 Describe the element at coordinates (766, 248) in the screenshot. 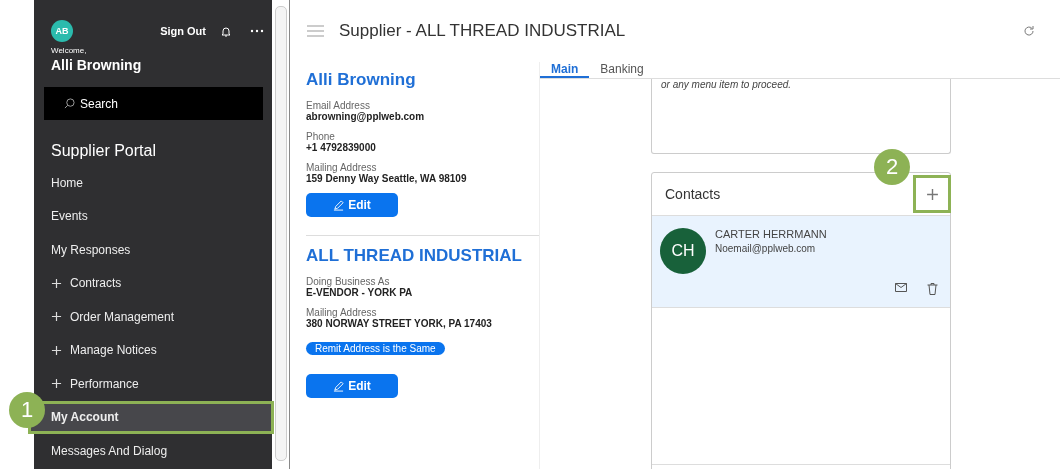

I see `contact-email: Noemail@pplweb.com` at that location.